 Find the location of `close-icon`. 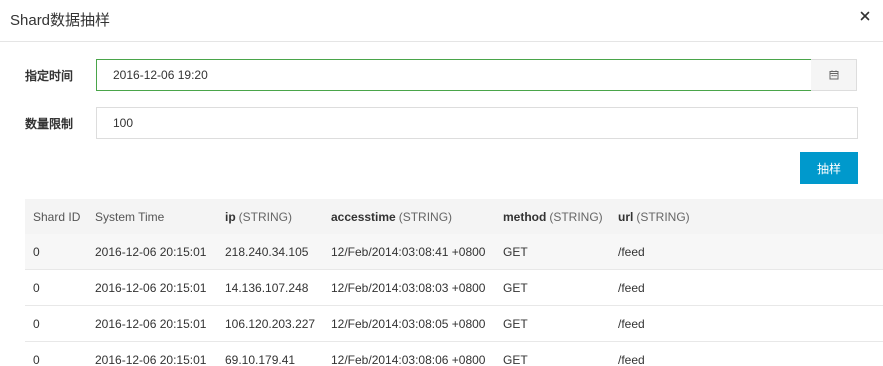

close-icon is located at coordinates (865, 16).